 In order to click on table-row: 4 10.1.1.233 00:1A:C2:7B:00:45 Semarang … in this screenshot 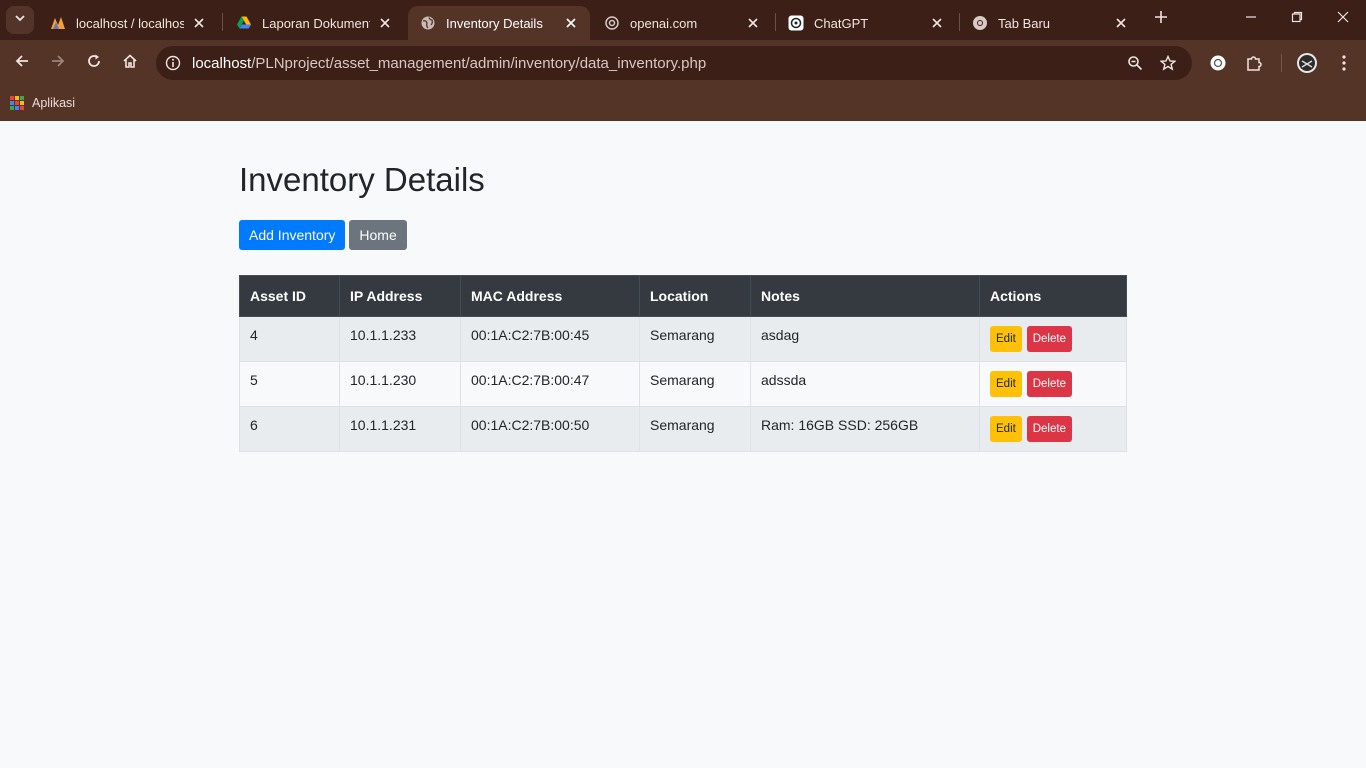, I will do `click(683, 339)`.